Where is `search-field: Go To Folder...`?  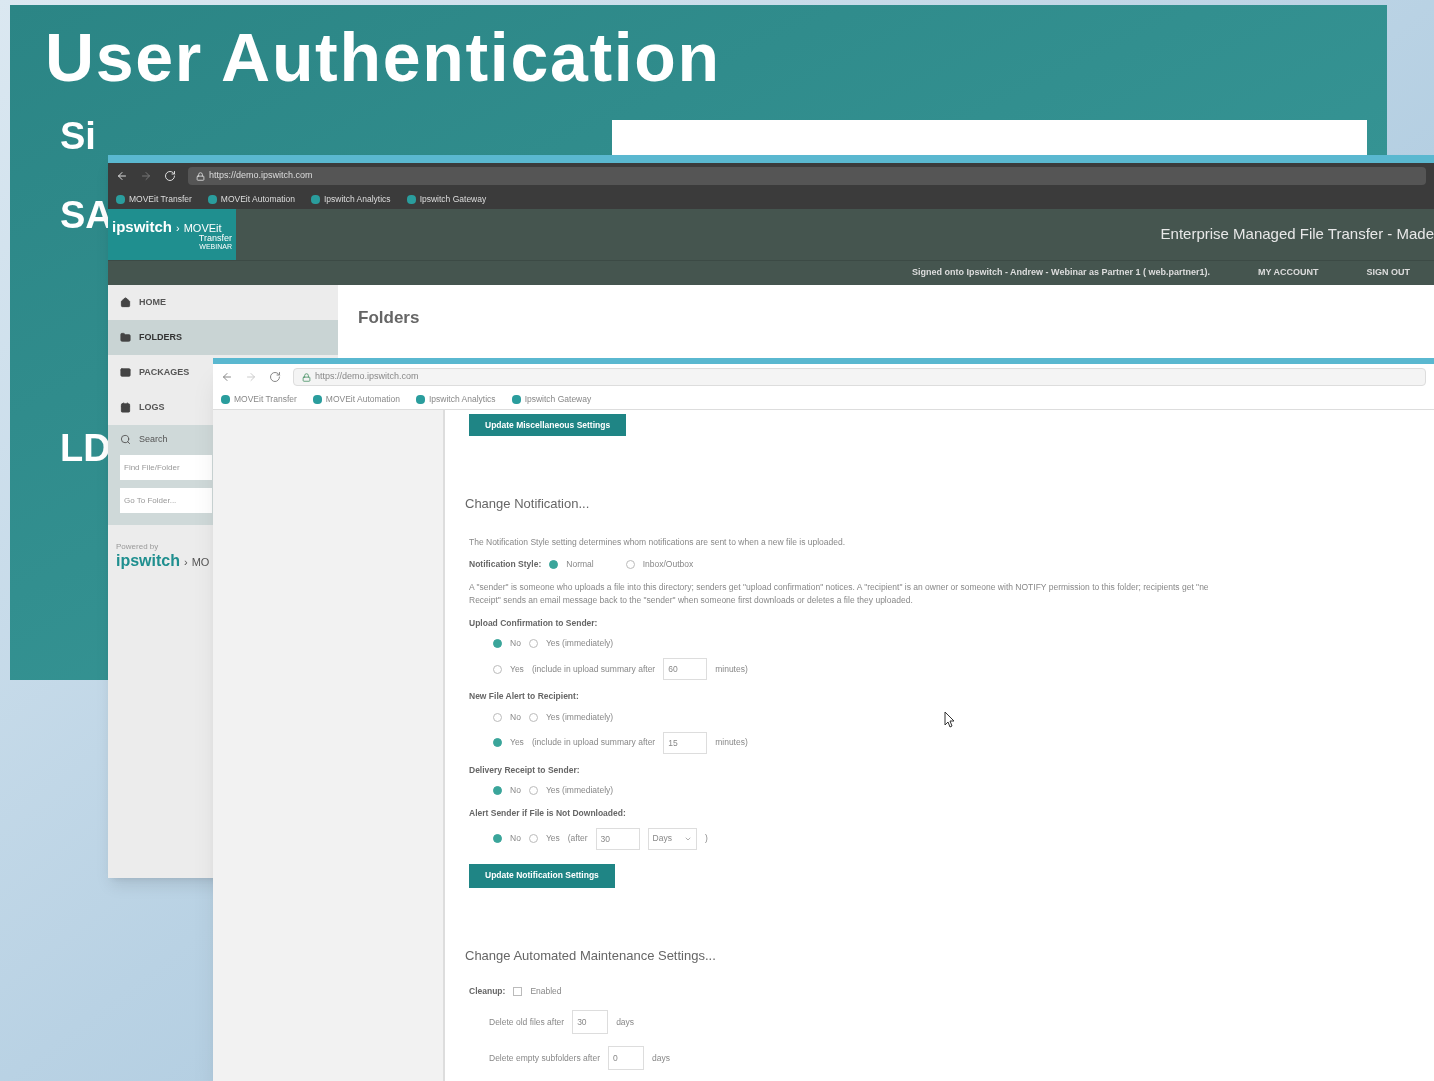
search-field: Go To Folder... is located at coordinates (166, 500).